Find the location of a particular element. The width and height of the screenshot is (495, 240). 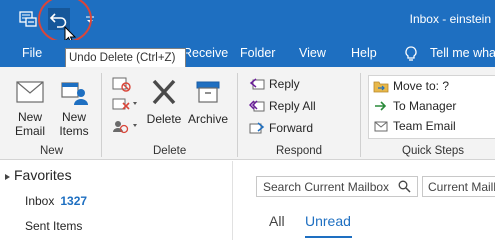

lightbulb-icon is located at coordinates (411, 55).